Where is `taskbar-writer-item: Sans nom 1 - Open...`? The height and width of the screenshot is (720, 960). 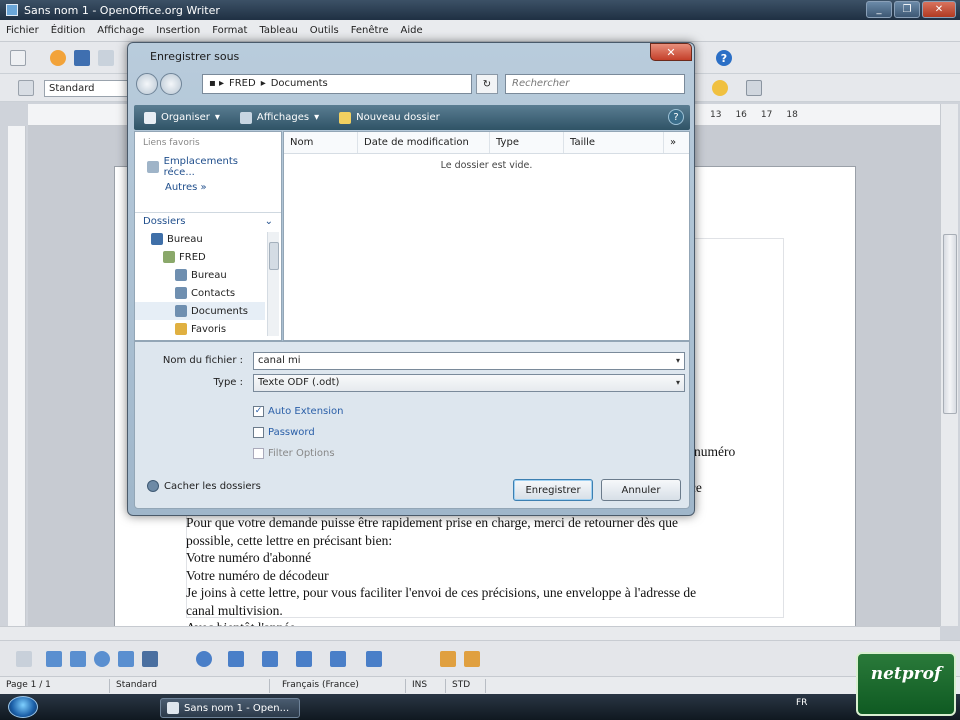
taskbar-writer-item: Sans nom 1 - Open... is located at coordinates (230, 708).